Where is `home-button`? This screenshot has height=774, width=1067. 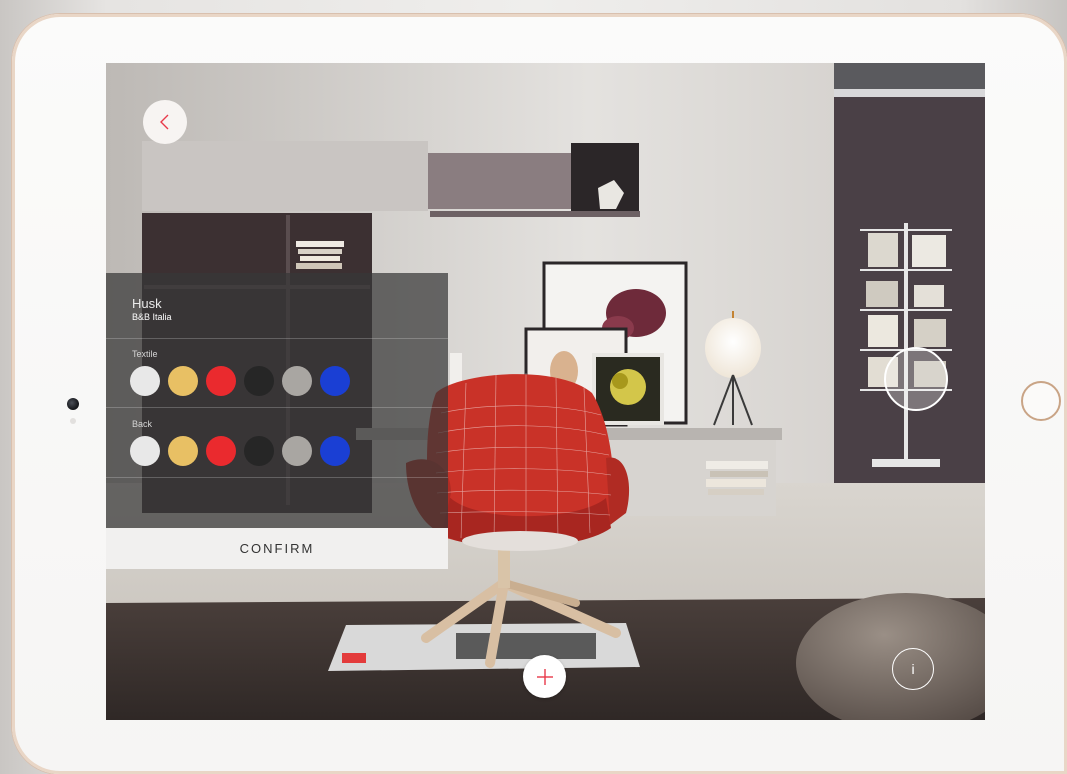 home-button is located at coordinates (1041, 401).